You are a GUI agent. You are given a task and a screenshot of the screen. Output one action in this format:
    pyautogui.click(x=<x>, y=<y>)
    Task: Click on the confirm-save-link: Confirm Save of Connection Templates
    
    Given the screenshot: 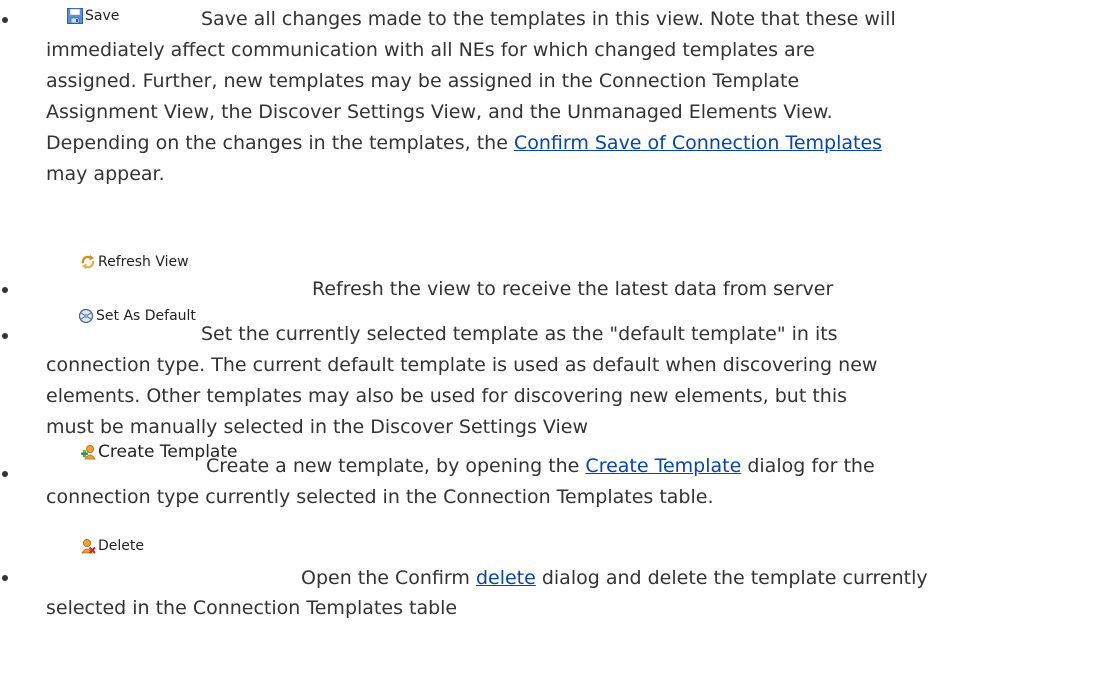 What is the action you would take?
    pyautogui.click(x=698, y=143)
    